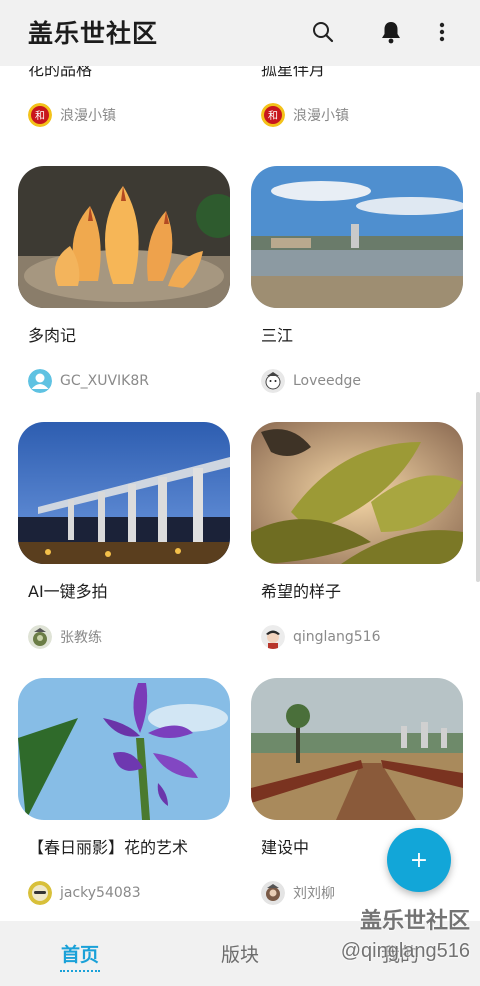 The height and width of the screenshot is (986, 480). Describe the element at coordinates (81, 638) in the screenshot. I see `author-name: 张教练` at that location.